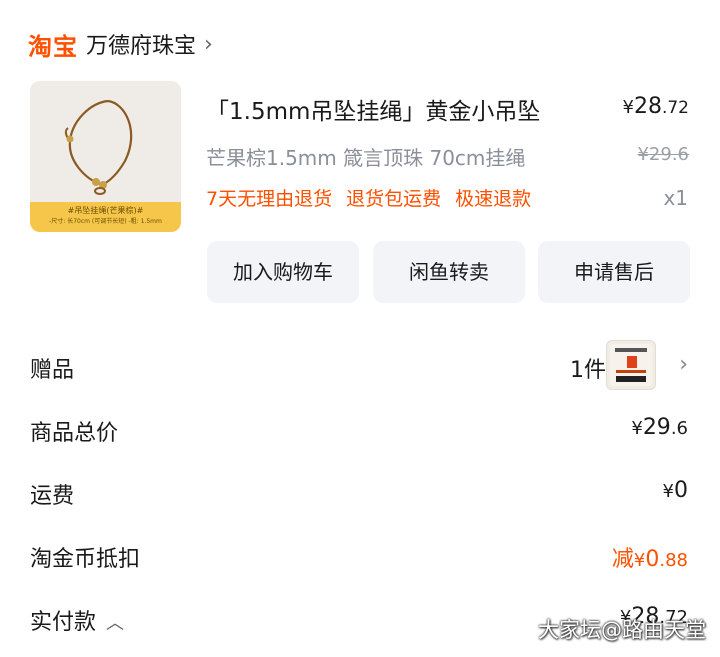 The height and width of the screenshot is (657, 720). I want to click on service-tags: 7天无理由退货 退货包运费 极速退款, so click(368, 197).